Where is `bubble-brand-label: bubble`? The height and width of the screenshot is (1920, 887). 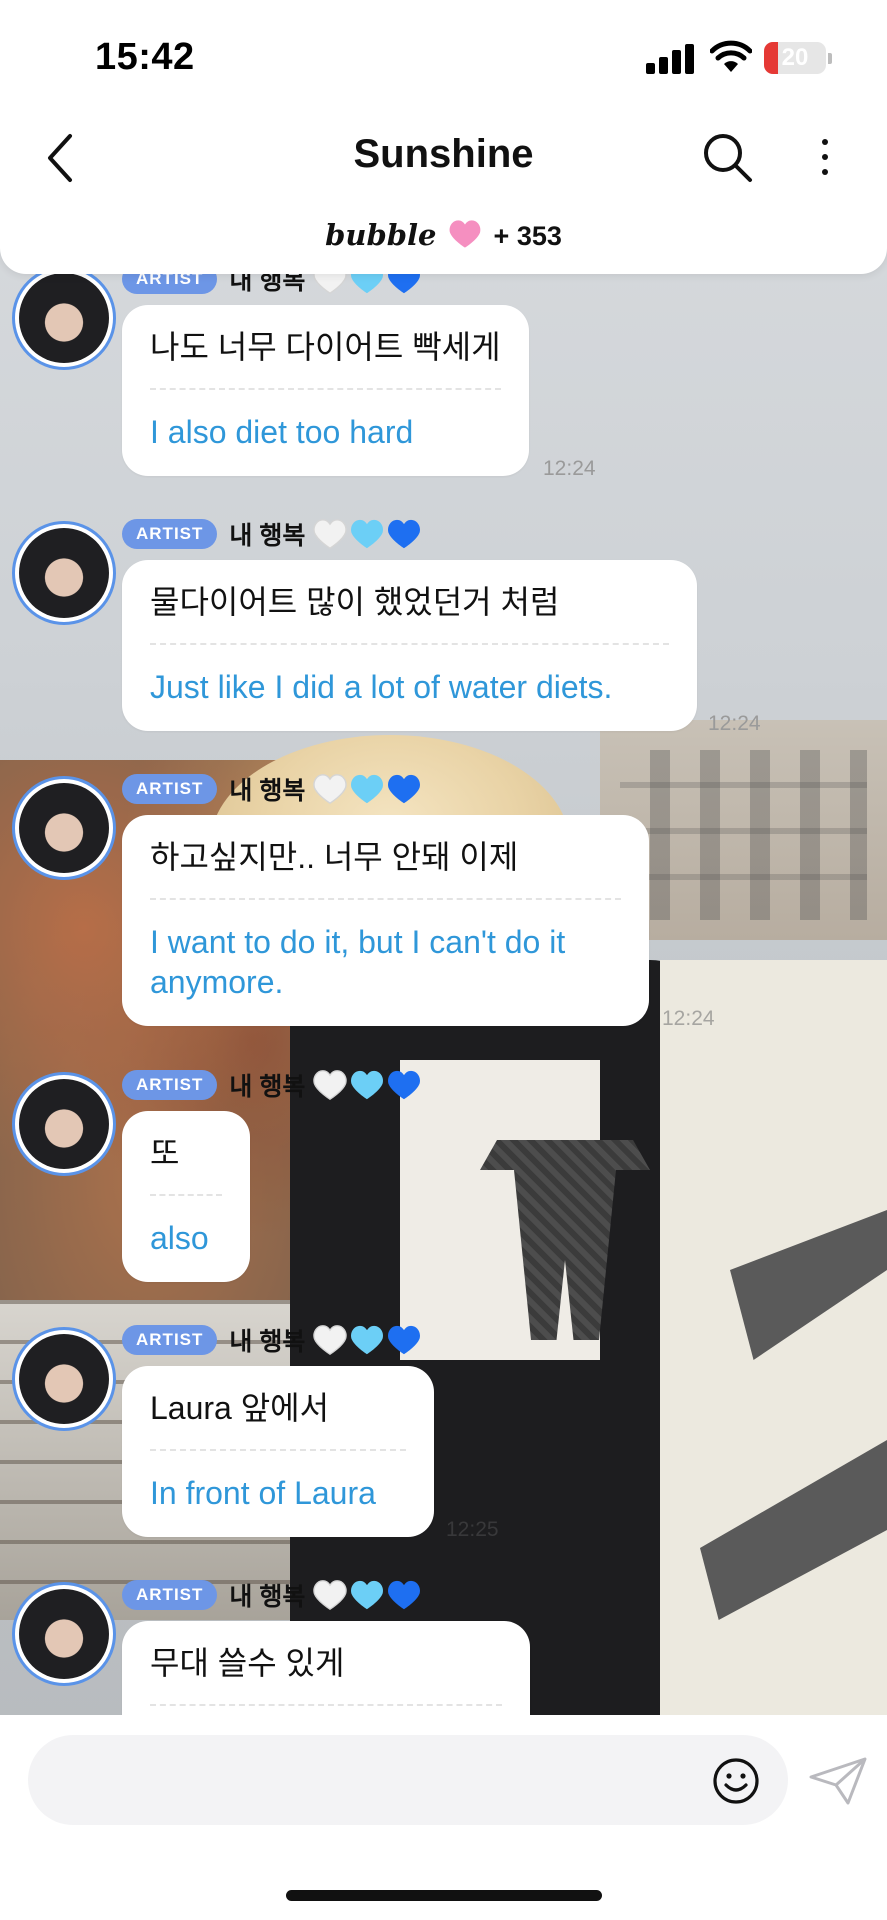 bubble-brand-label: bubble is located at coordinates (381, 235).